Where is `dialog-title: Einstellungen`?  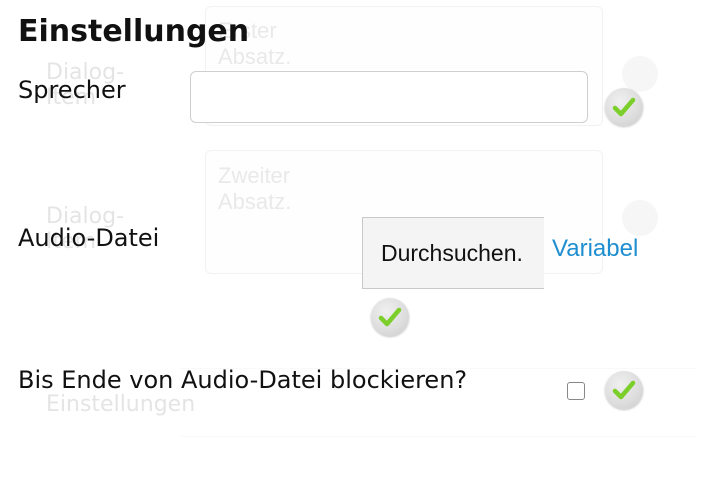
dialog-title: Einstellungen is located at coordinates (134, 31).